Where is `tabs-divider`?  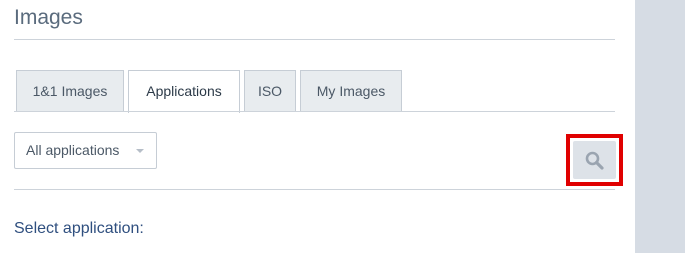 tabs-divider is located at coordinates (314, 111).